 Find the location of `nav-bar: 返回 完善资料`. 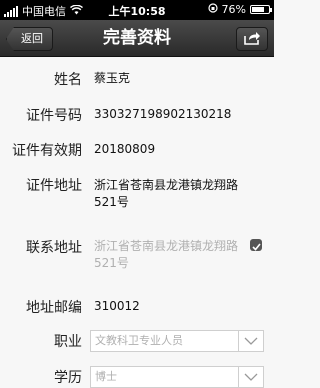

nav-bar: 返回 完善资料 is located at coordinates (137, 38).